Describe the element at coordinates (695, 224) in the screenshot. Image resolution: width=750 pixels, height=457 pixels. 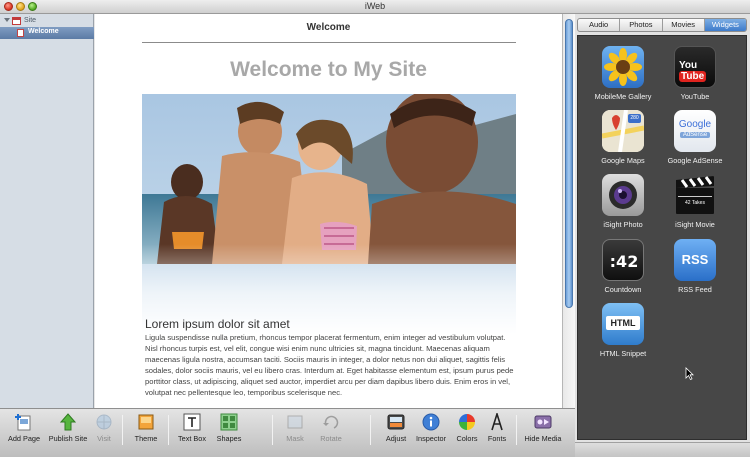
I see `widget-label: iSight Movie` at that location.